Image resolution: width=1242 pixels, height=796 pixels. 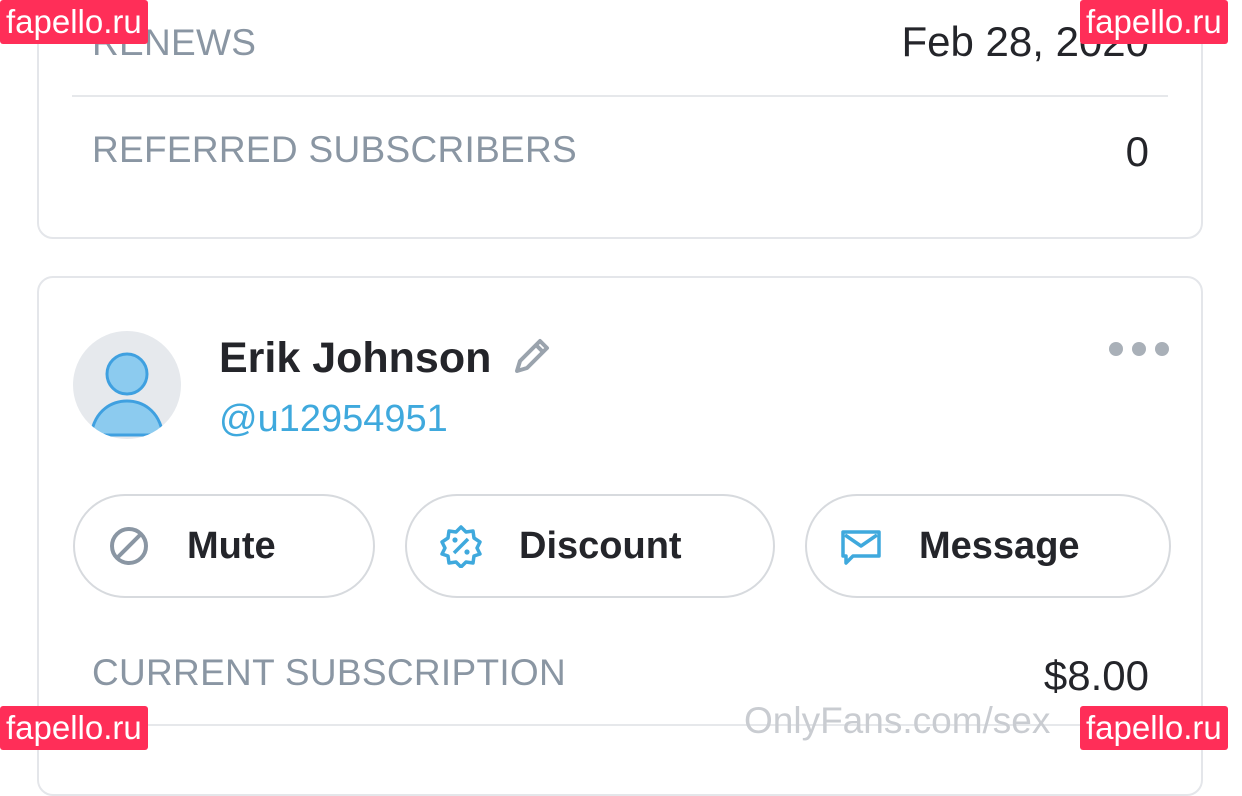 What do you see at coordinates (74, 728) in the screenshot?
I see `watermark-bottom-left: fapello.ru` at bounding box center [74, 728].